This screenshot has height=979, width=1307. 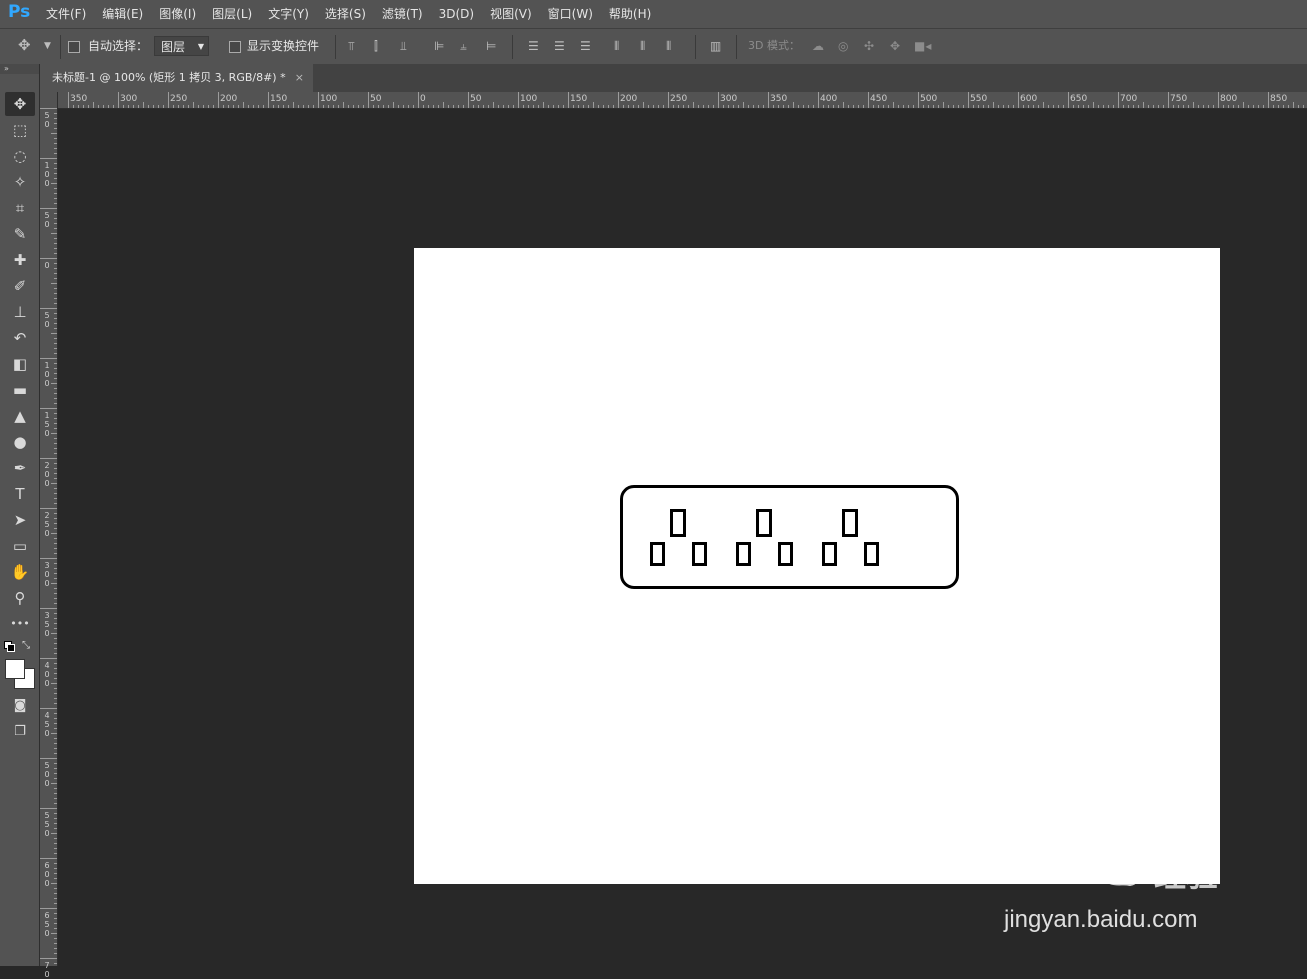 What do you see at coordinates (20, 156) in the screenshot?
I see `lasso-tool-icon: ◌` at bounding box center [20, 156].